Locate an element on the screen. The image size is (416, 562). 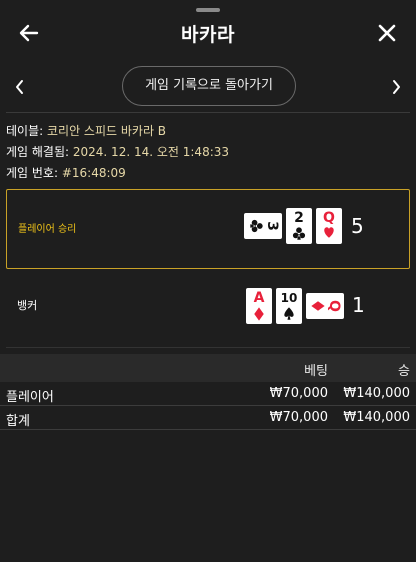
page-title: 바카라 is located at coordinates (208, 35).